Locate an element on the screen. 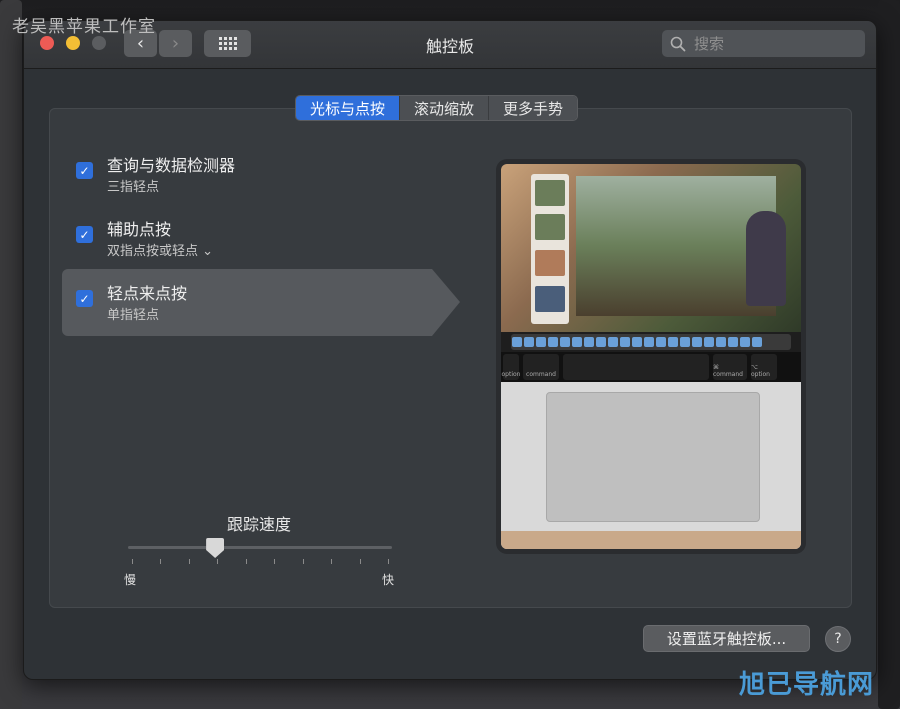  tab-scroll-zoom: 滚动缩放 is located at coordinates (445, 108).